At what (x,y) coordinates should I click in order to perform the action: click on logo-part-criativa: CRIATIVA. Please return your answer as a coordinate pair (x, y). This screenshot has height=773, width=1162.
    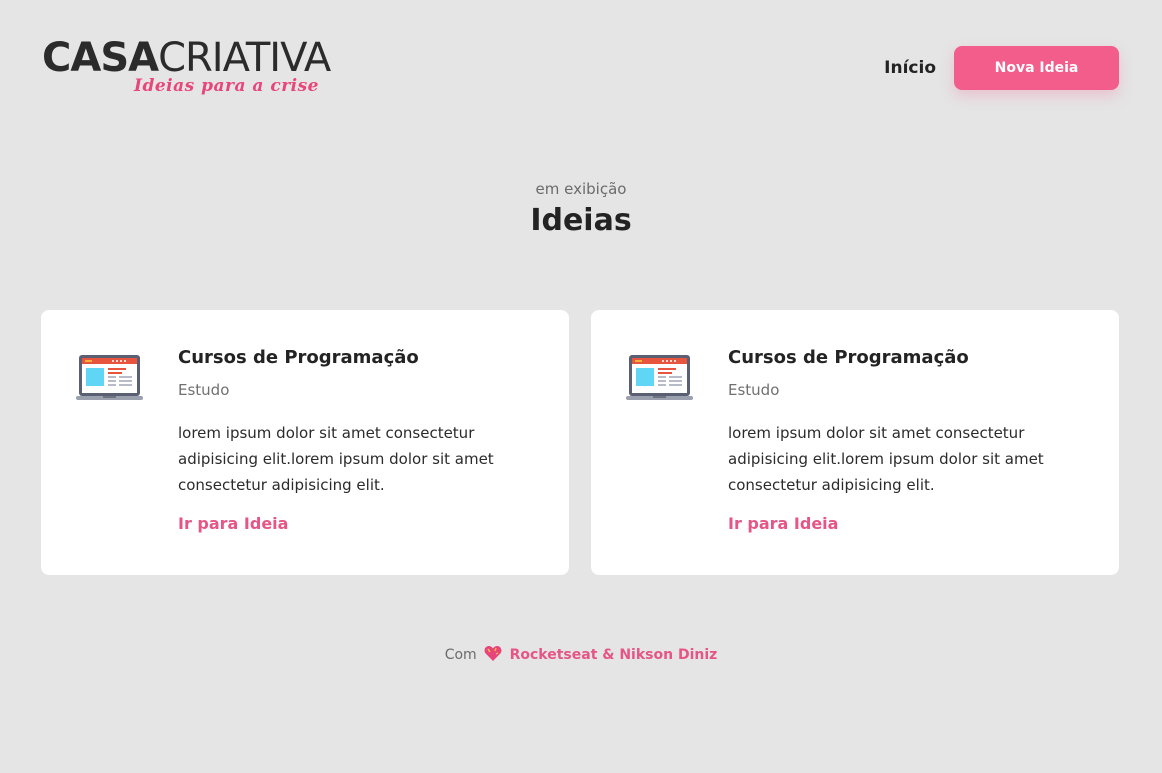
    Looking at the image, I should click on (244, 58).